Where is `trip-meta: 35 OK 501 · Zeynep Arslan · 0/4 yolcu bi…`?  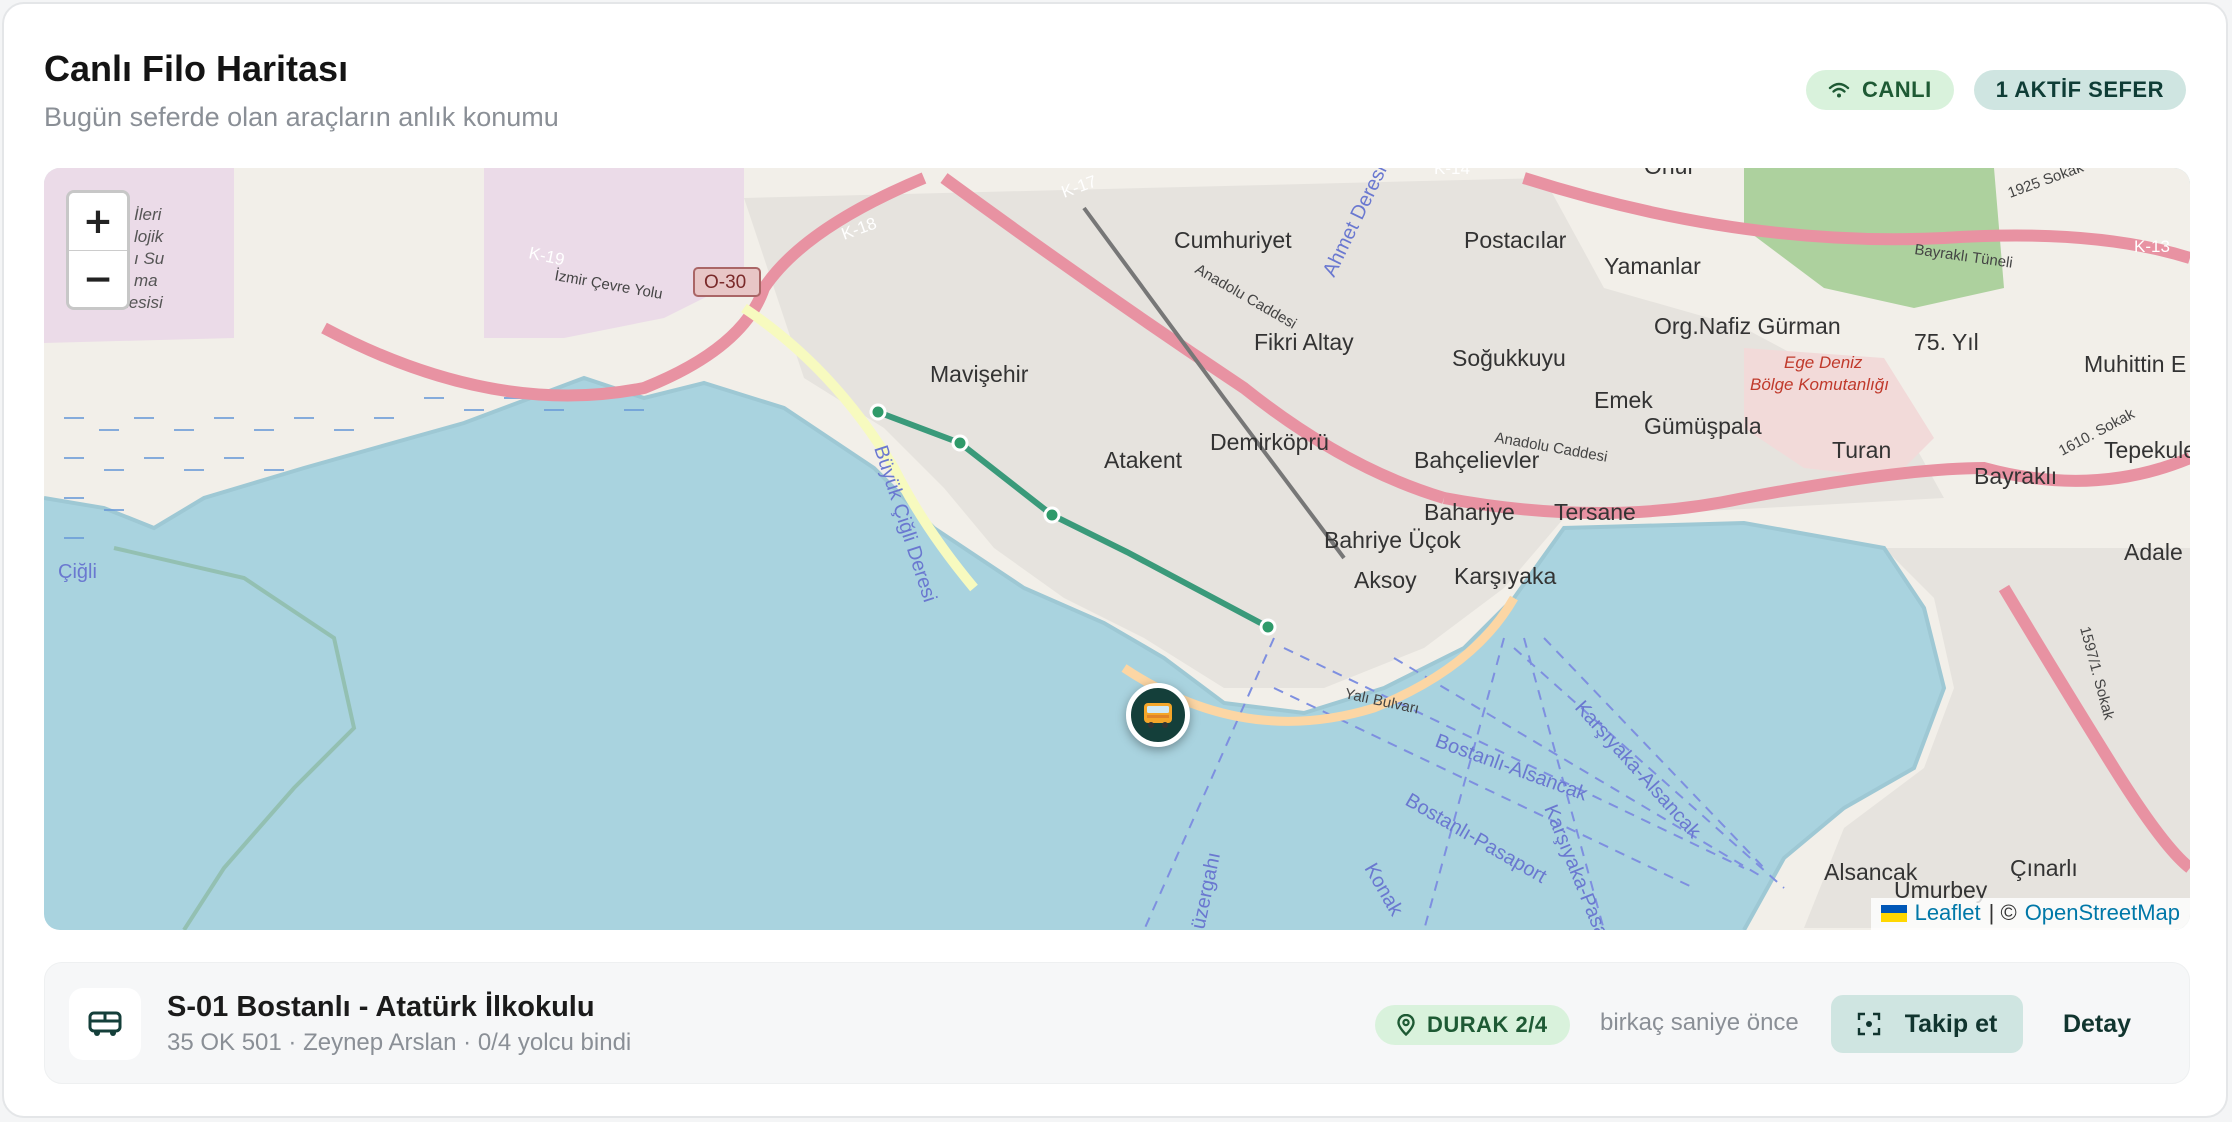 trip-meta: 35 OK 501 · Zeynep Arslan · 0/4 yolcu bi… is located at coordinates (399, 1042).